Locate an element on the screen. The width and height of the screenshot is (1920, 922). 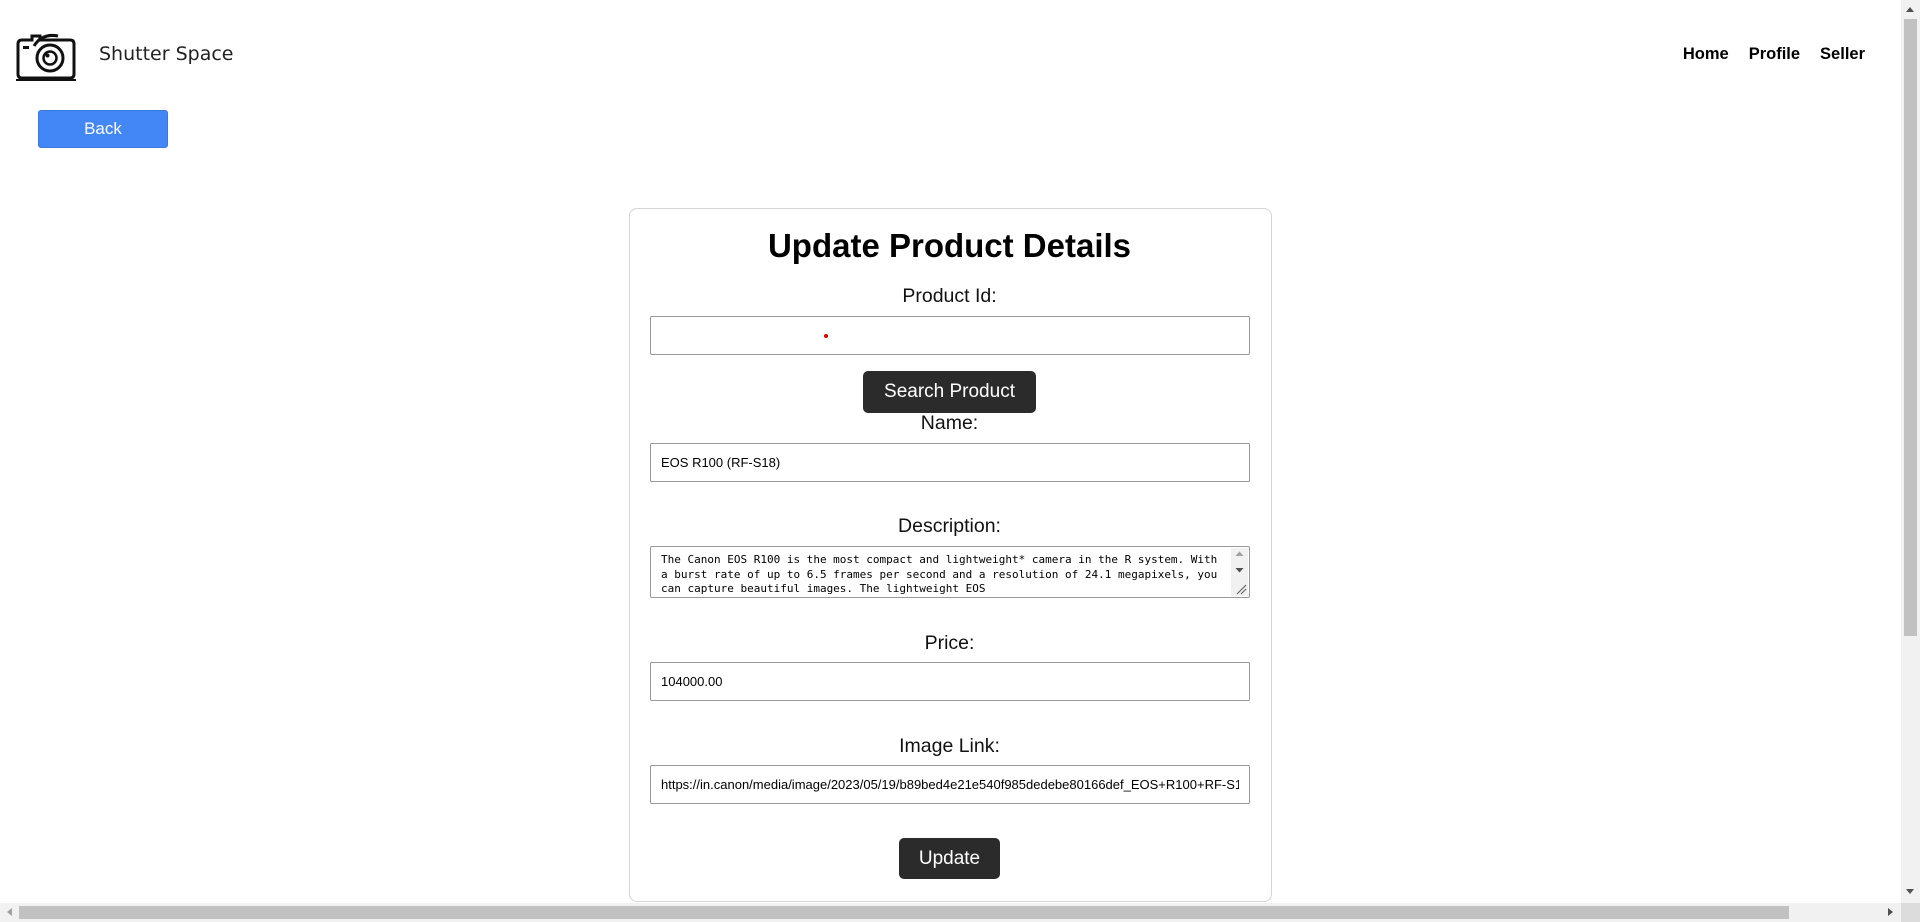
camera-logo-icon is located at coordinates (46, 55).